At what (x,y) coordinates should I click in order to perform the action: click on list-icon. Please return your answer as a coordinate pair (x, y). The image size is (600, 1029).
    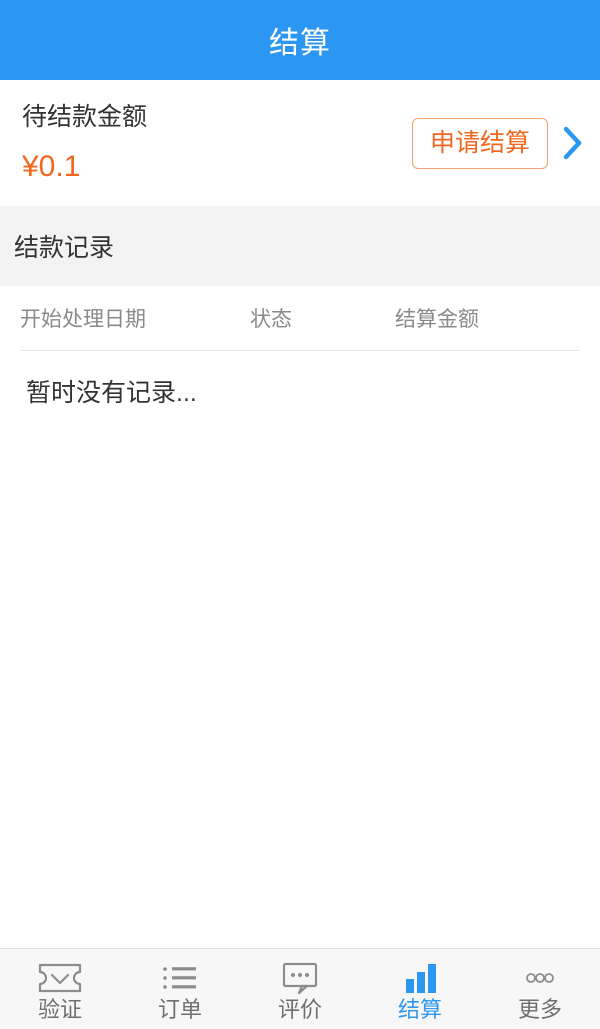
    Looking at the image, I should click on (180, 978).